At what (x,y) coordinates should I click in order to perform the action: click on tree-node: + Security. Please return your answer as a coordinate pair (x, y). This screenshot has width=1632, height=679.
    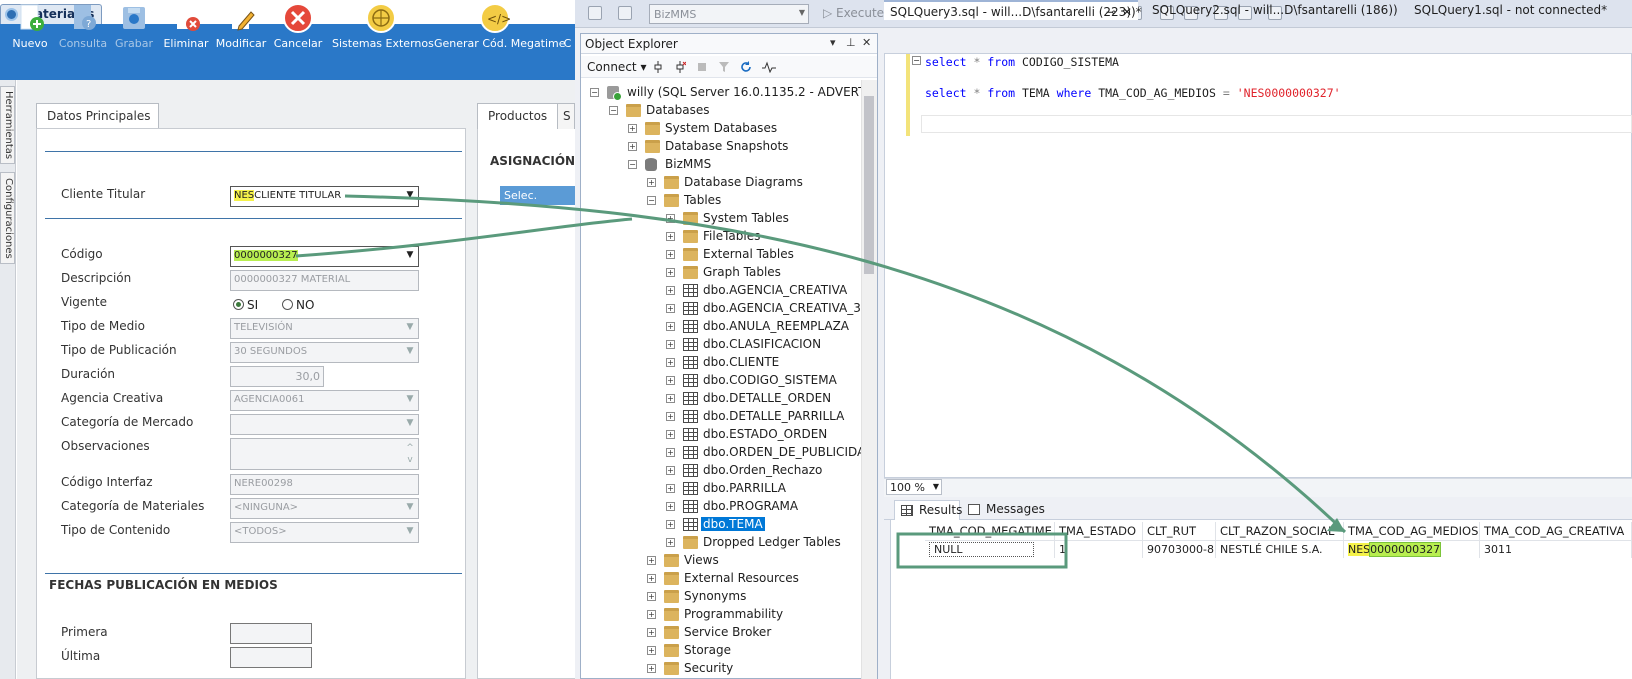
    Looking at the image, I should click on (754, 669).